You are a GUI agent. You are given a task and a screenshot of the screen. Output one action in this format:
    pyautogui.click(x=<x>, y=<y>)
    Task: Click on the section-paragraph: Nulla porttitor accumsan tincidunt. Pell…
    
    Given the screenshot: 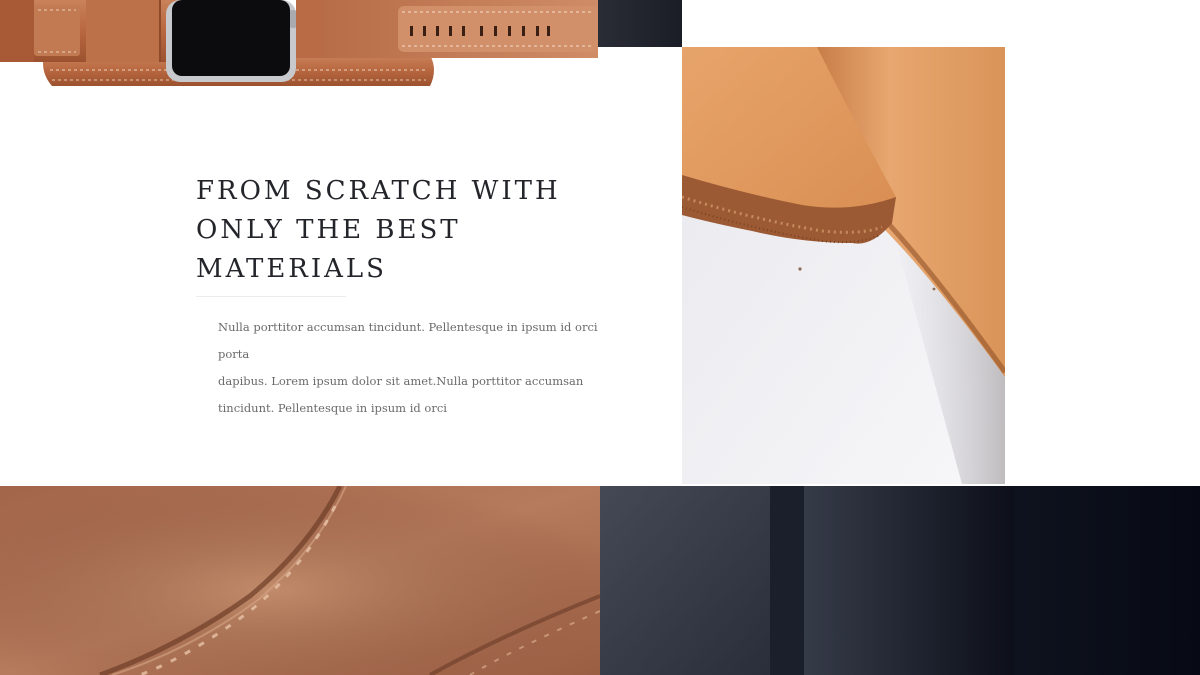 What is the action you would take?
    pyautogui.click(x=413, y=368)
    